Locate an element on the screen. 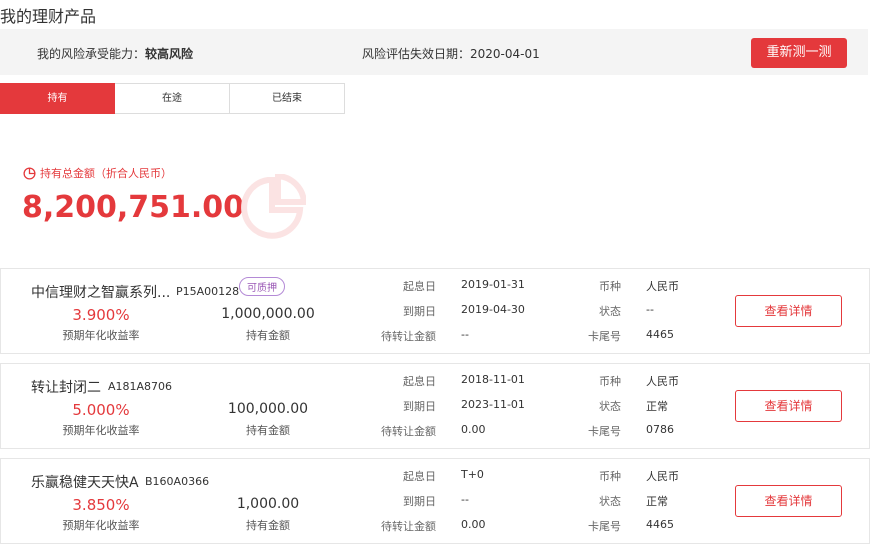 This screenshot has width=877, height=549. expected-rate: 5.000% is located at coordinates (101, 410).